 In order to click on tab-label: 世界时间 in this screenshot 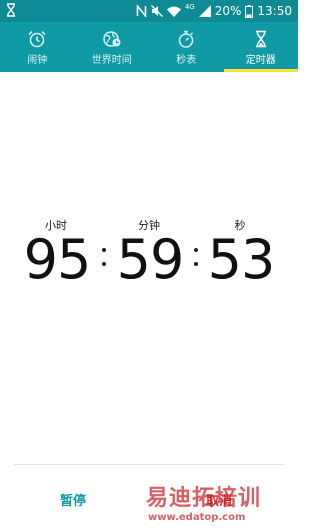, I will do `click(111, 60)`.